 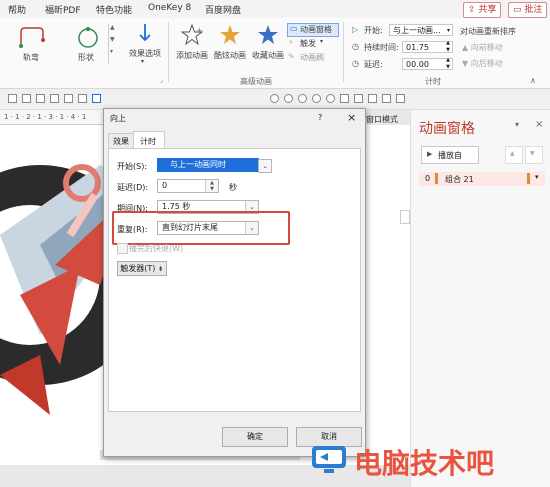 I want to click on move-later-button: ▼ 向后移动, so click(x=482, y=63).